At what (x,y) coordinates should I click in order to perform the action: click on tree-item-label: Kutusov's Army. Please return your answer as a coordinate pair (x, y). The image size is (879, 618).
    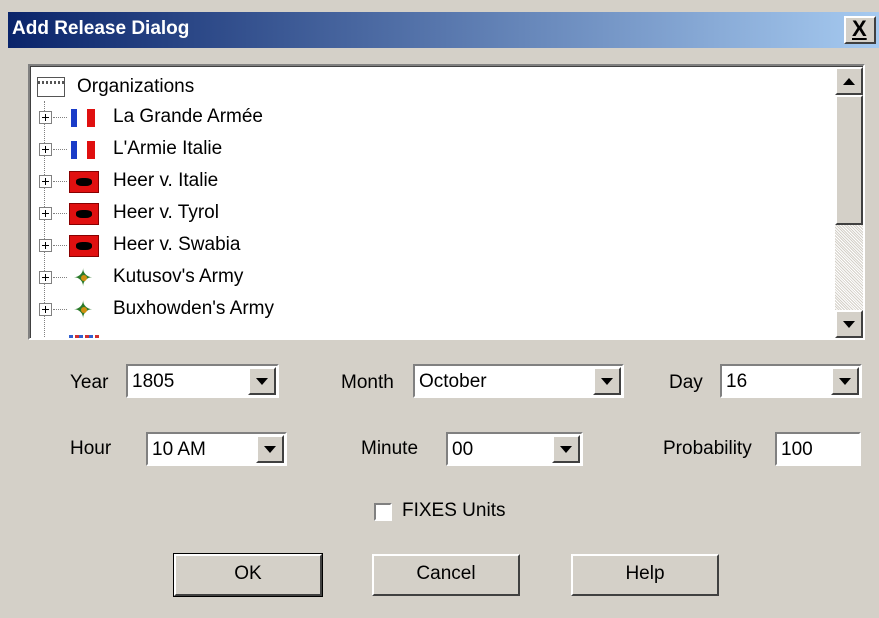
    Looking at the image, I should click on (178, 276).